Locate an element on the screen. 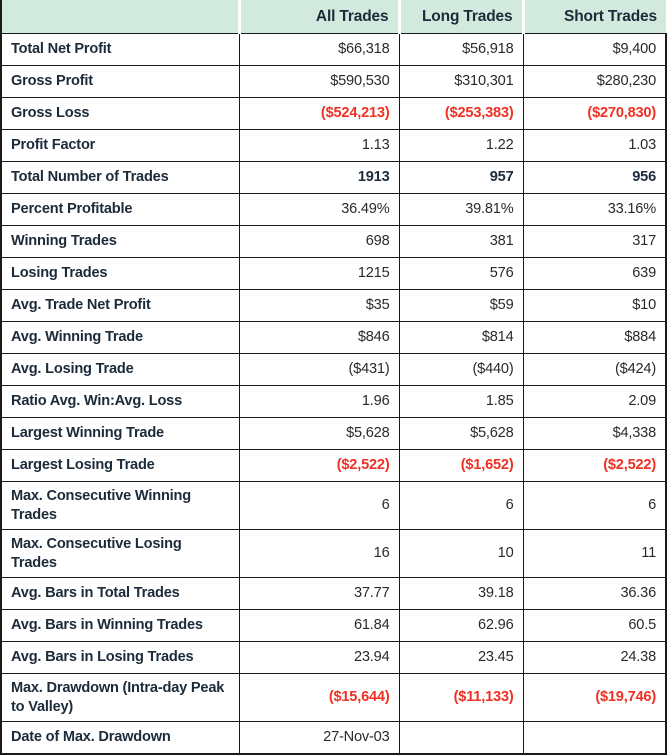 The height and width of the screenshot is (755, 669). metric-value-long: ($11,133) is located at coordinates (483, 697).